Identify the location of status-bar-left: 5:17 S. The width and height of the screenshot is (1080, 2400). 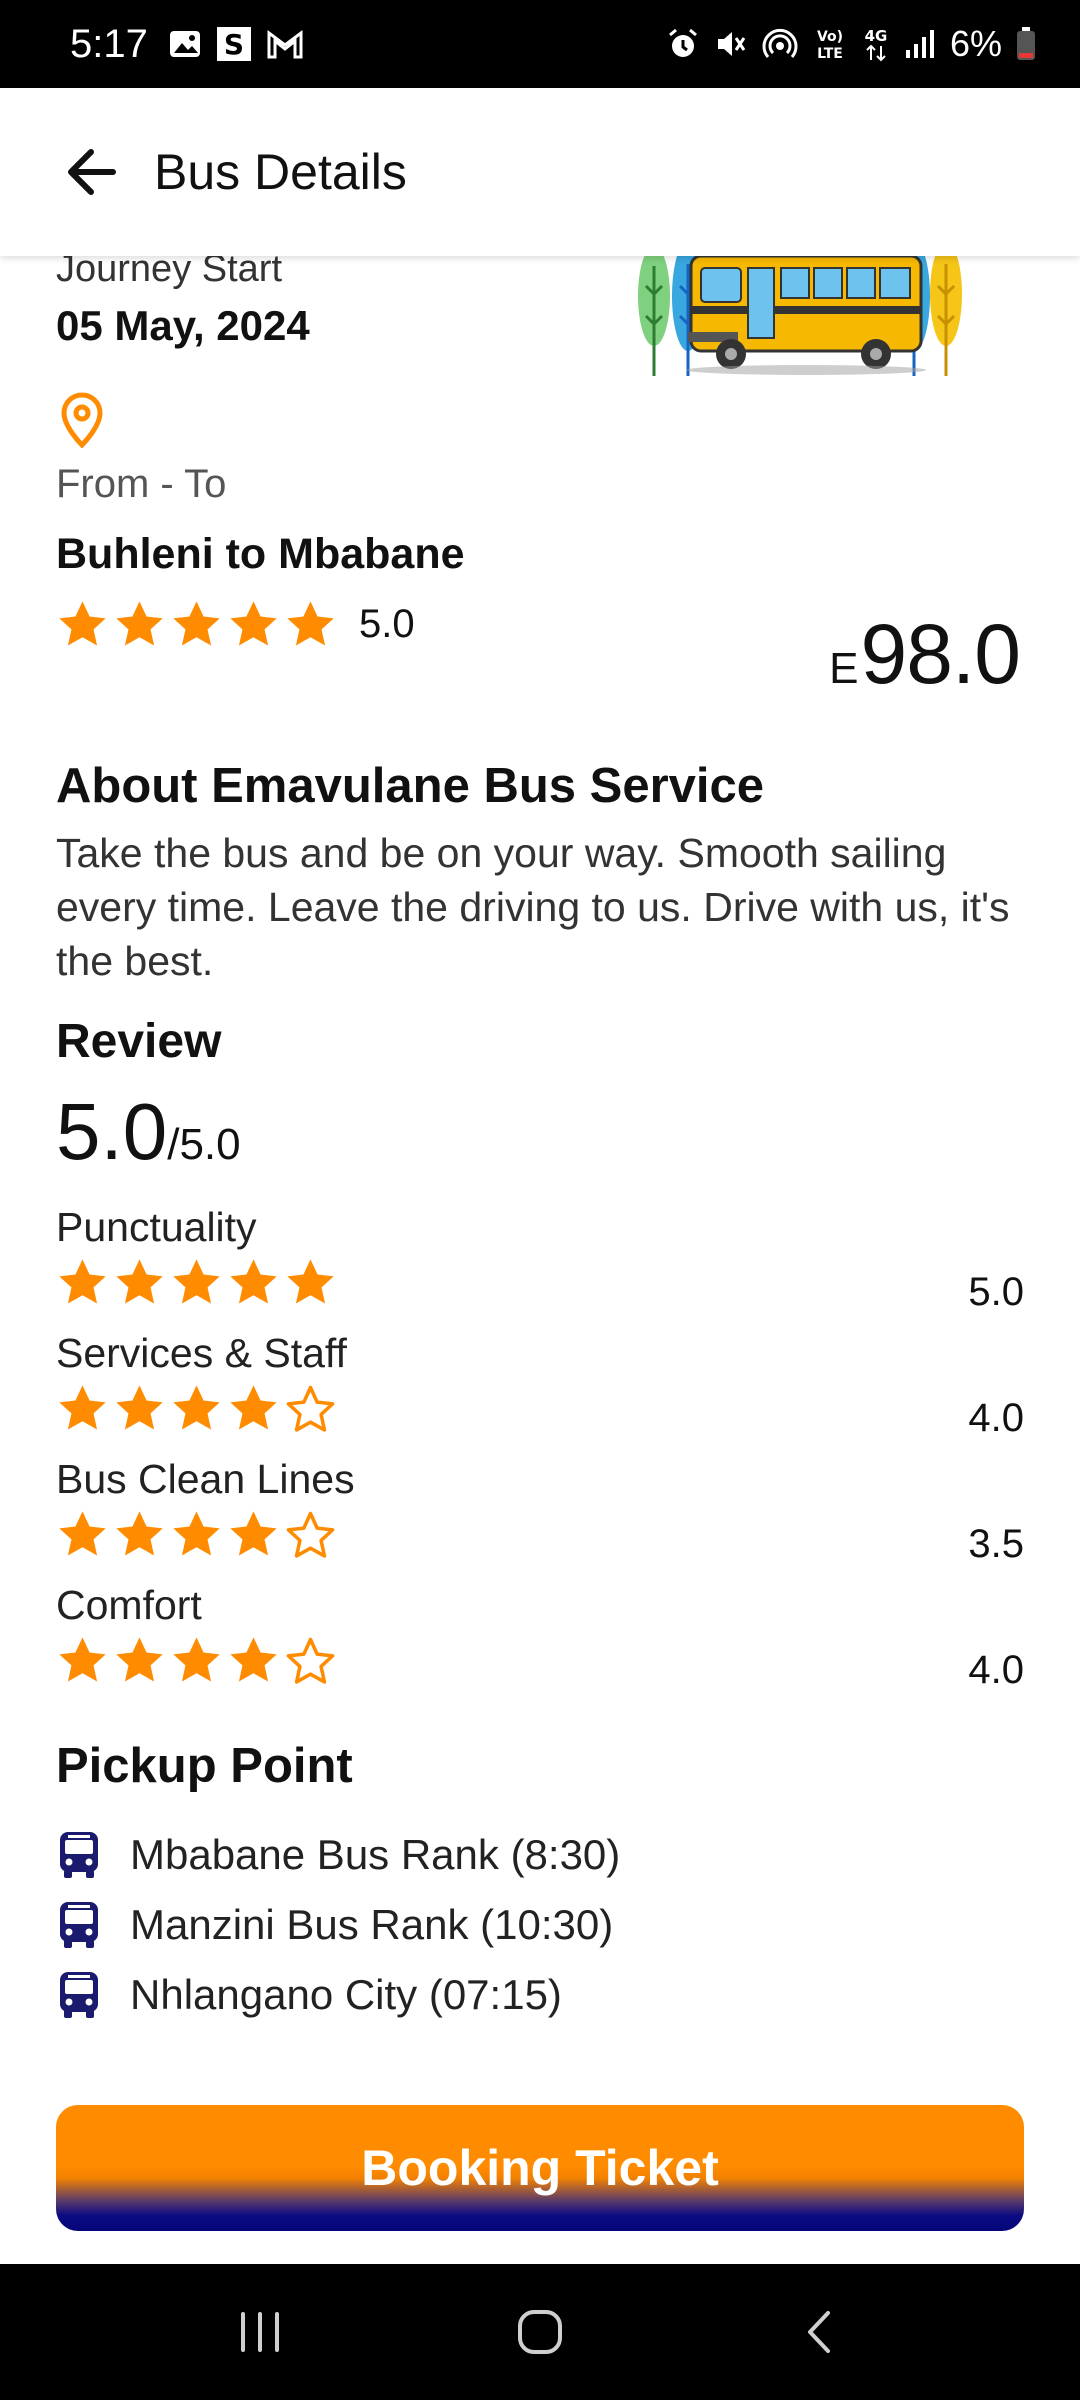
(187, 44).